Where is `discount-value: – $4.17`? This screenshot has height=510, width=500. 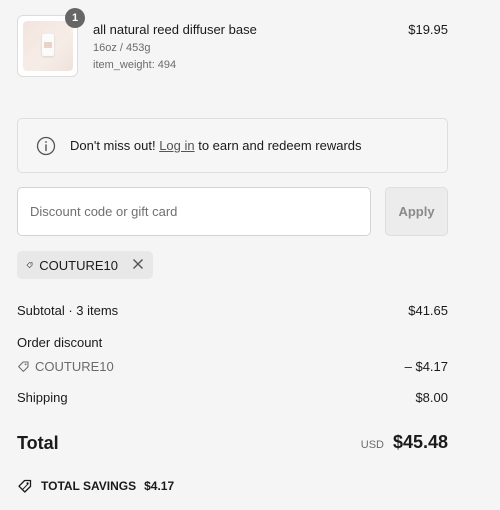
discount-value: – $4.17 is located at coordinates (426, 366).